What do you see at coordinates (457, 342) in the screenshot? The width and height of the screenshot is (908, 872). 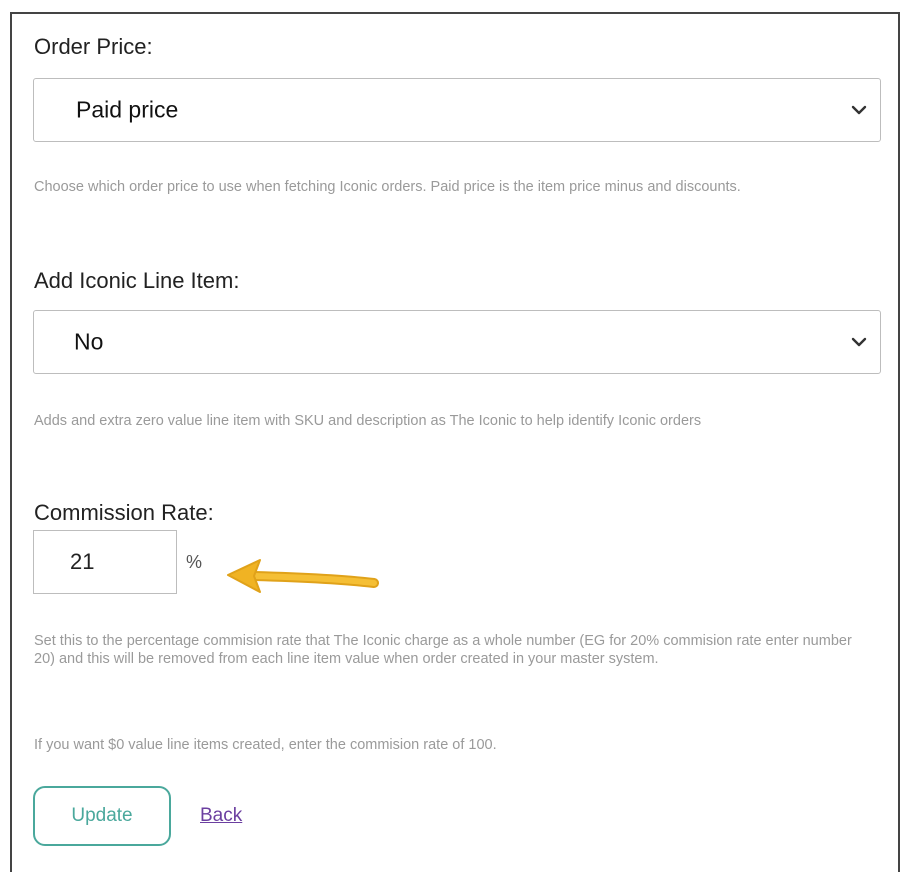 I see `add-line-item-select: No` at bounding box center [457, 342].